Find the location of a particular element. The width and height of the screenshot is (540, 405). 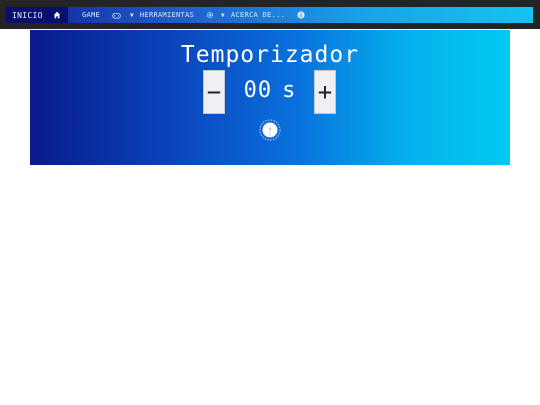

timer-display: 00 s is located at coordinates (270, 90).